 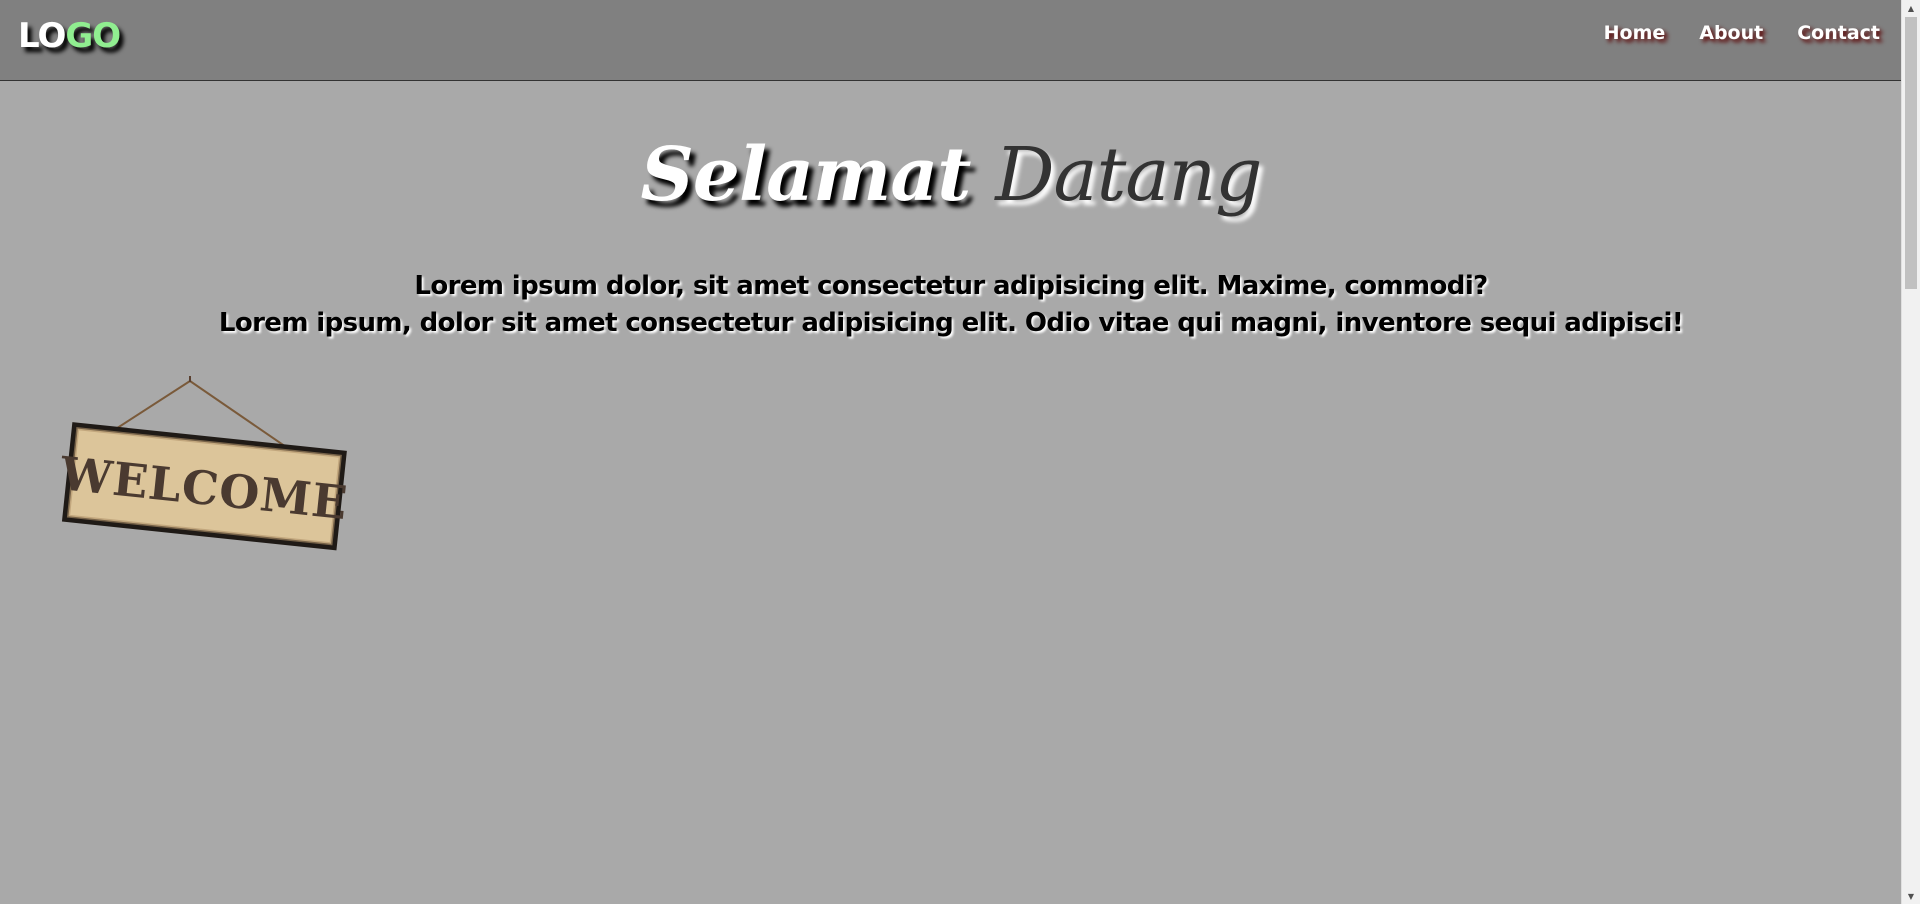 I want to click on scroll-down-arrow-icon: ▼, so click(x=1911, y=896).